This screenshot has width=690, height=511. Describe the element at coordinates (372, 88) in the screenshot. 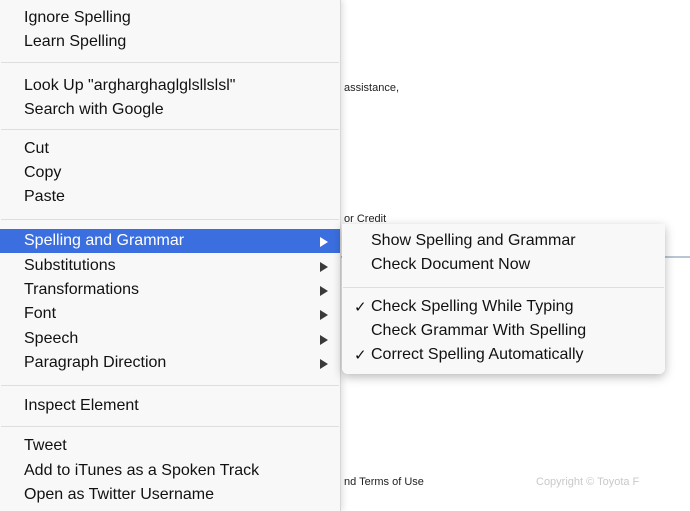

I see `background-text-assistance: assistance,` at that location.